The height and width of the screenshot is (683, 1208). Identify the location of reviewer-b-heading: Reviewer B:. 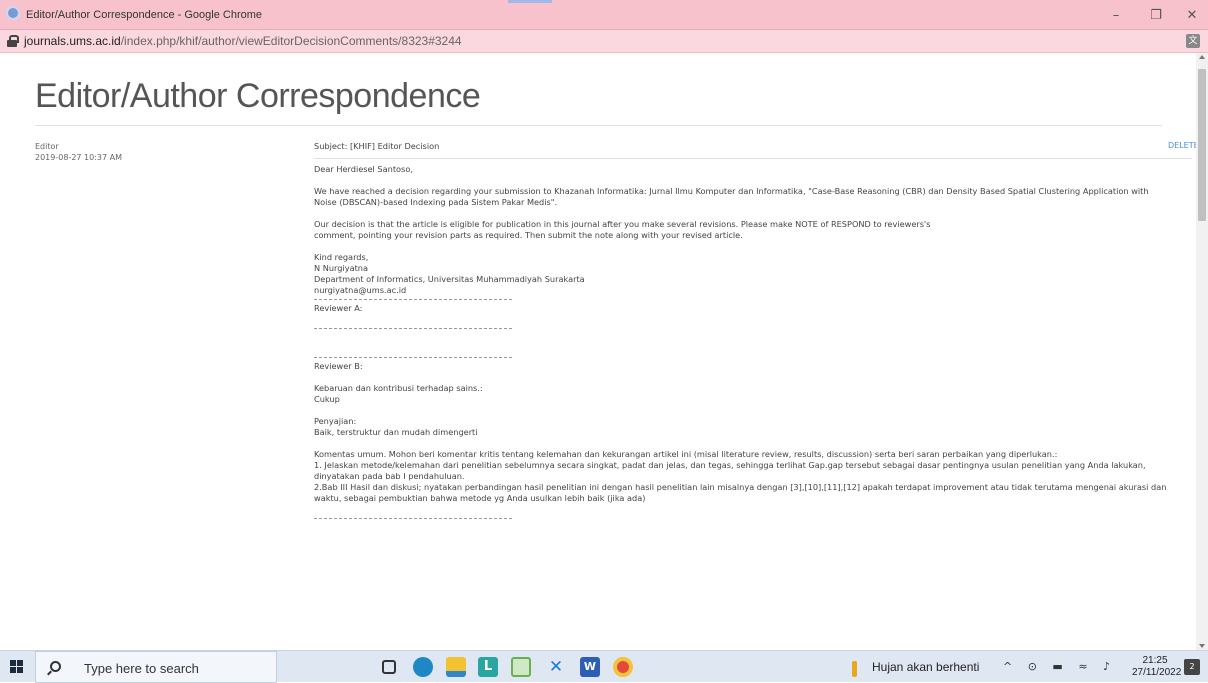
(338, 366).